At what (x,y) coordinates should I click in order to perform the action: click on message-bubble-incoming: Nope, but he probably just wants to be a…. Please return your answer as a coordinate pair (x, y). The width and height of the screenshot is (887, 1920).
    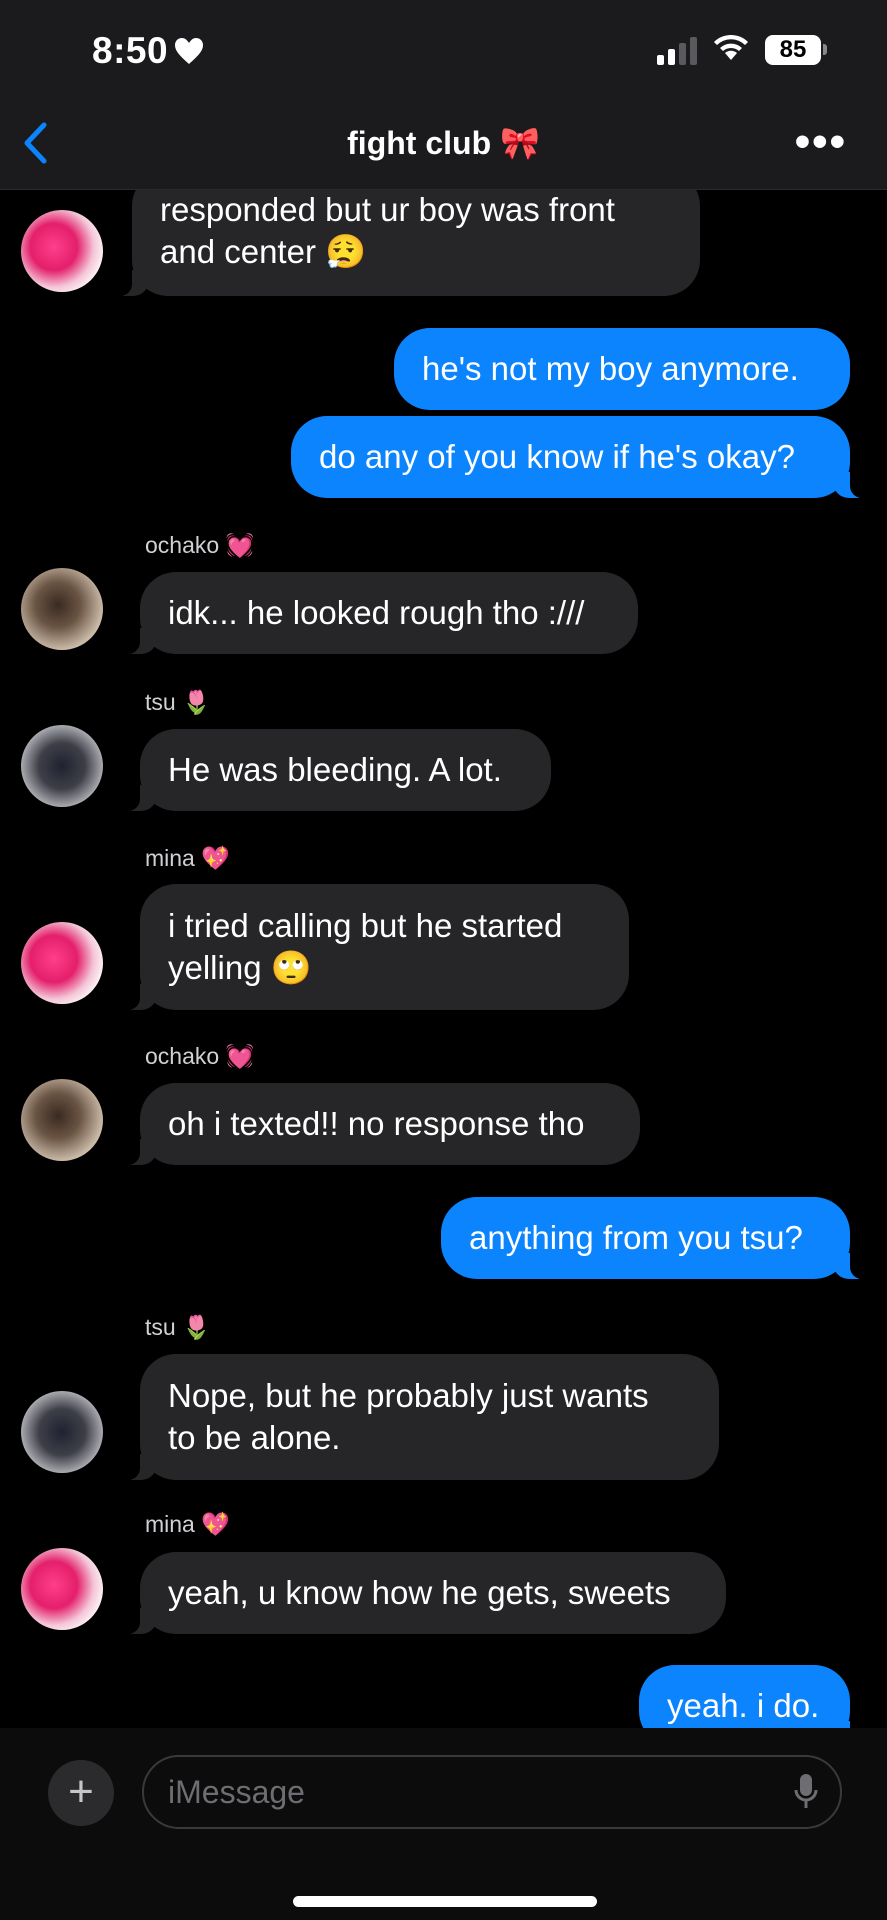
    Looking at the image, I should click on (420, 1417).